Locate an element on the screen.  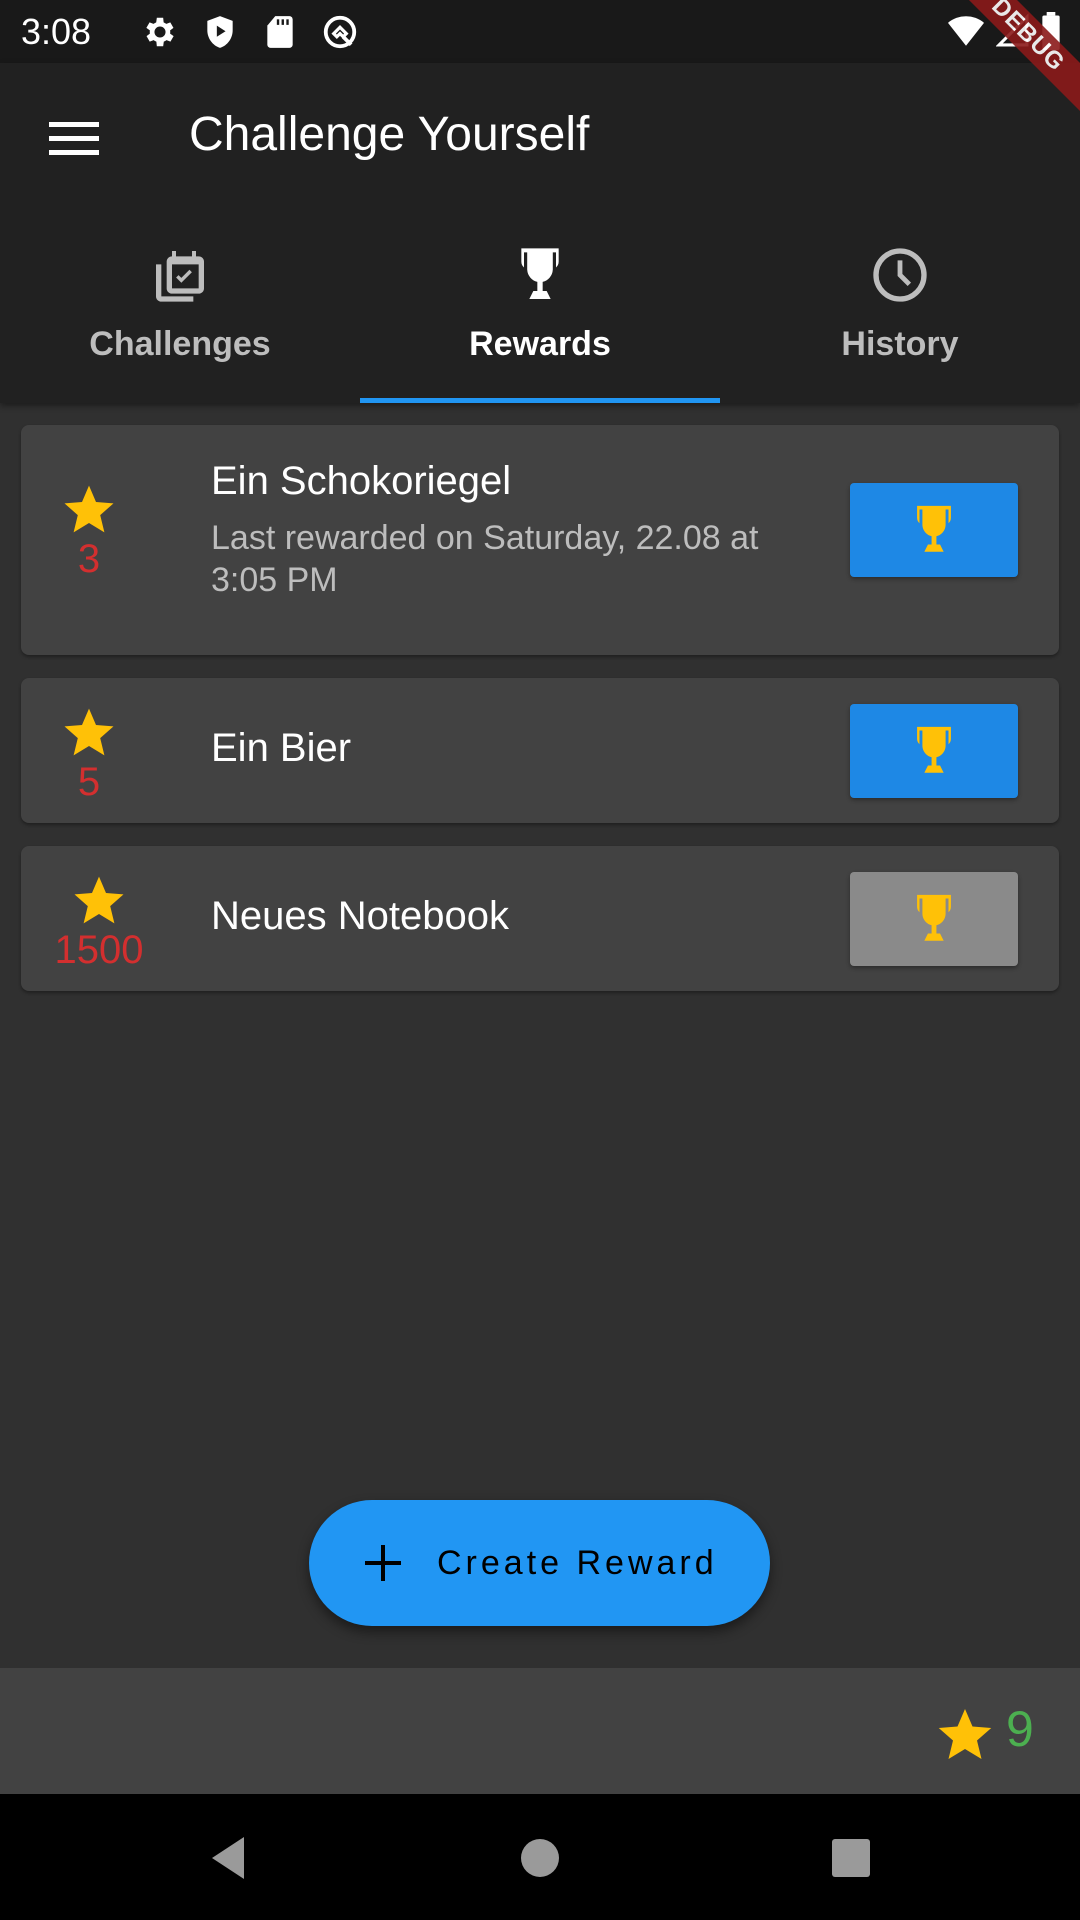
create-reward-button: Create Reward is located at coordinates (539, 1563).